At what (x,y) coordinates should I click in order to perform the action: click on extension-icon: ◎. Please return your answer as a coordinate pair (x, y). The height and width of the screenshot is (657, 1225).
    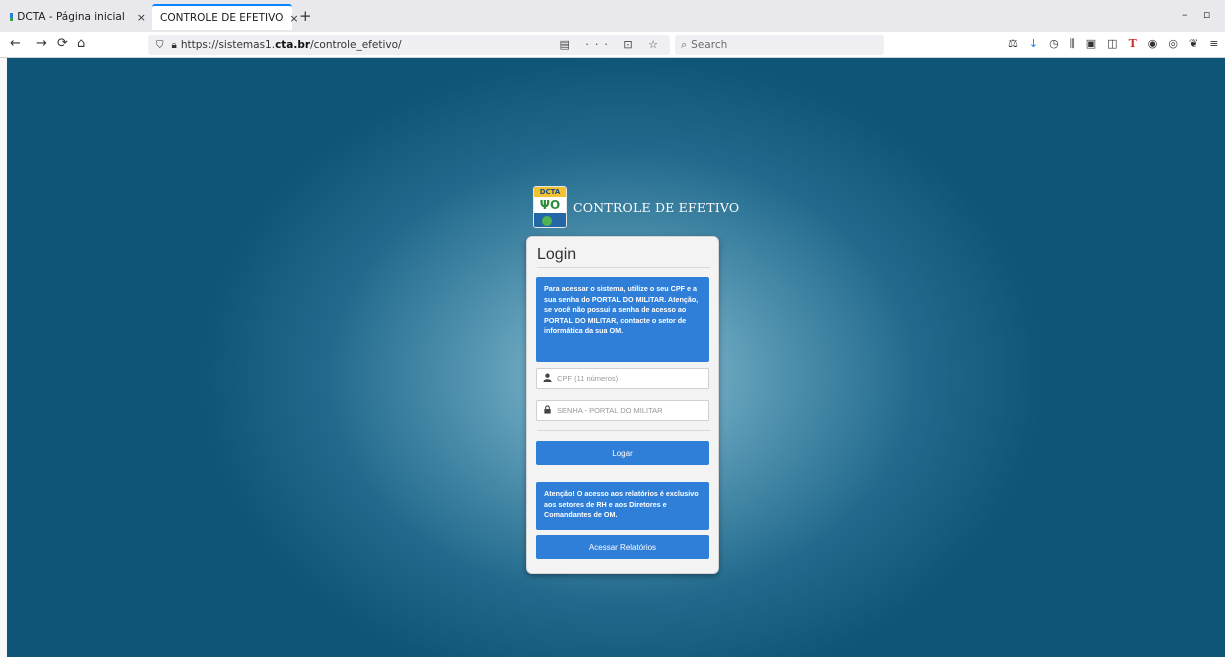
    Looking at the image, I should click on (1173, 44).